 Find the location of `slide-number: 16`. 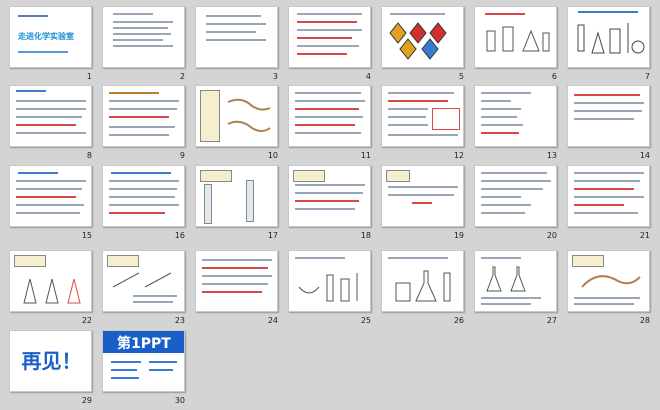

slide-number: 16 is located at coordinates (179, 235).